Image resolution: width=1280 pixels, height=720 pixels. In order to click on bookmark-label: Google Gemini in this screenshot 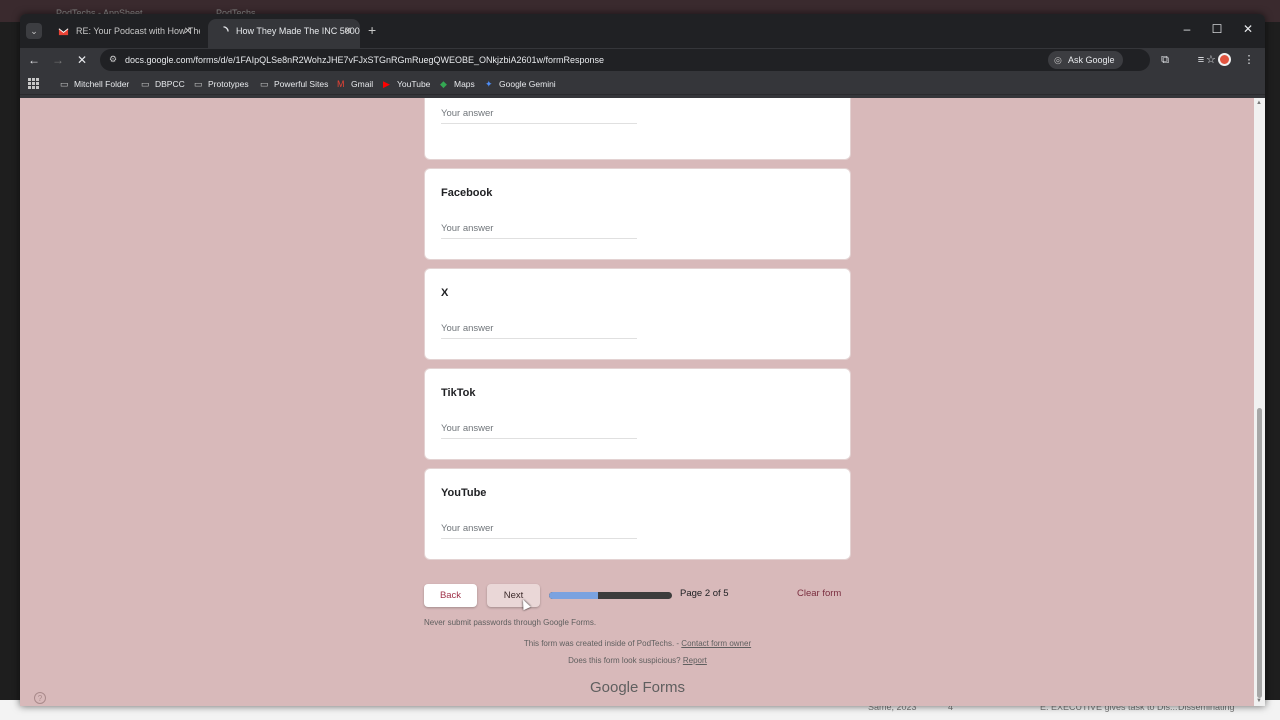, I will do `click(527, 84)`.